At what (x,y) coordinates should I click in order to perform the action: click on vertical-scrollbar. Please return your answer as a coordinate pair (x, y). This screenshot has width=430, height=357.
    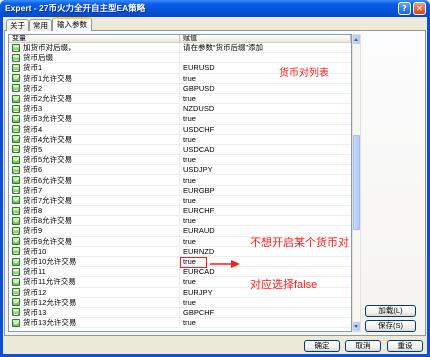
    Looking at the image, I should click on (356, 183).